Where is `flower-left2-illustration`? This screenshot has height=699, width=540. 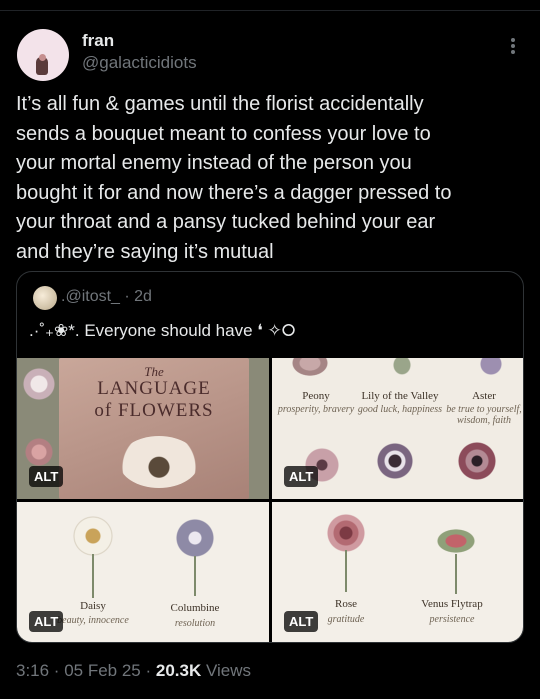 flower-left2-illustration is located at coordinates (39, 452).